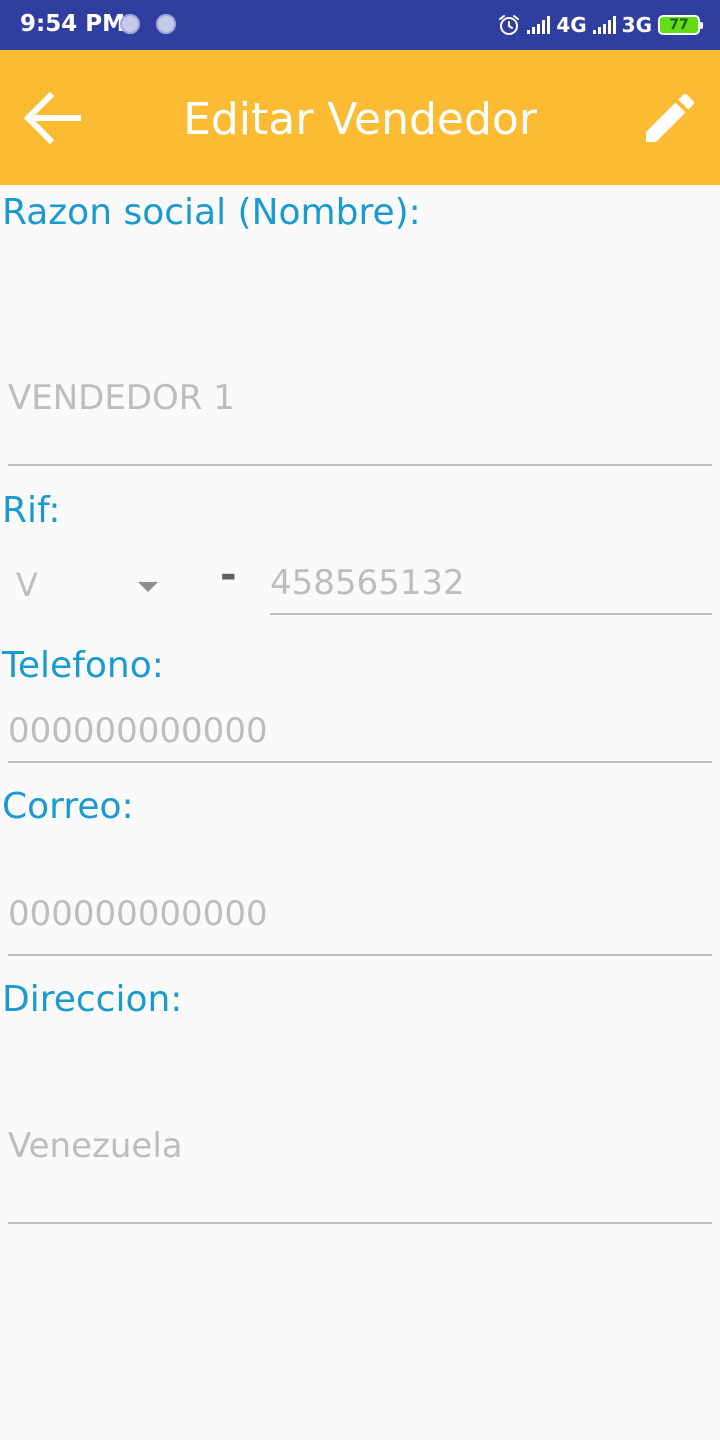 The image size is (720, 1440). Describe the element at coordinates (367, 583) in the screenshot. I see `rif-number-value: 458565132` at that location.